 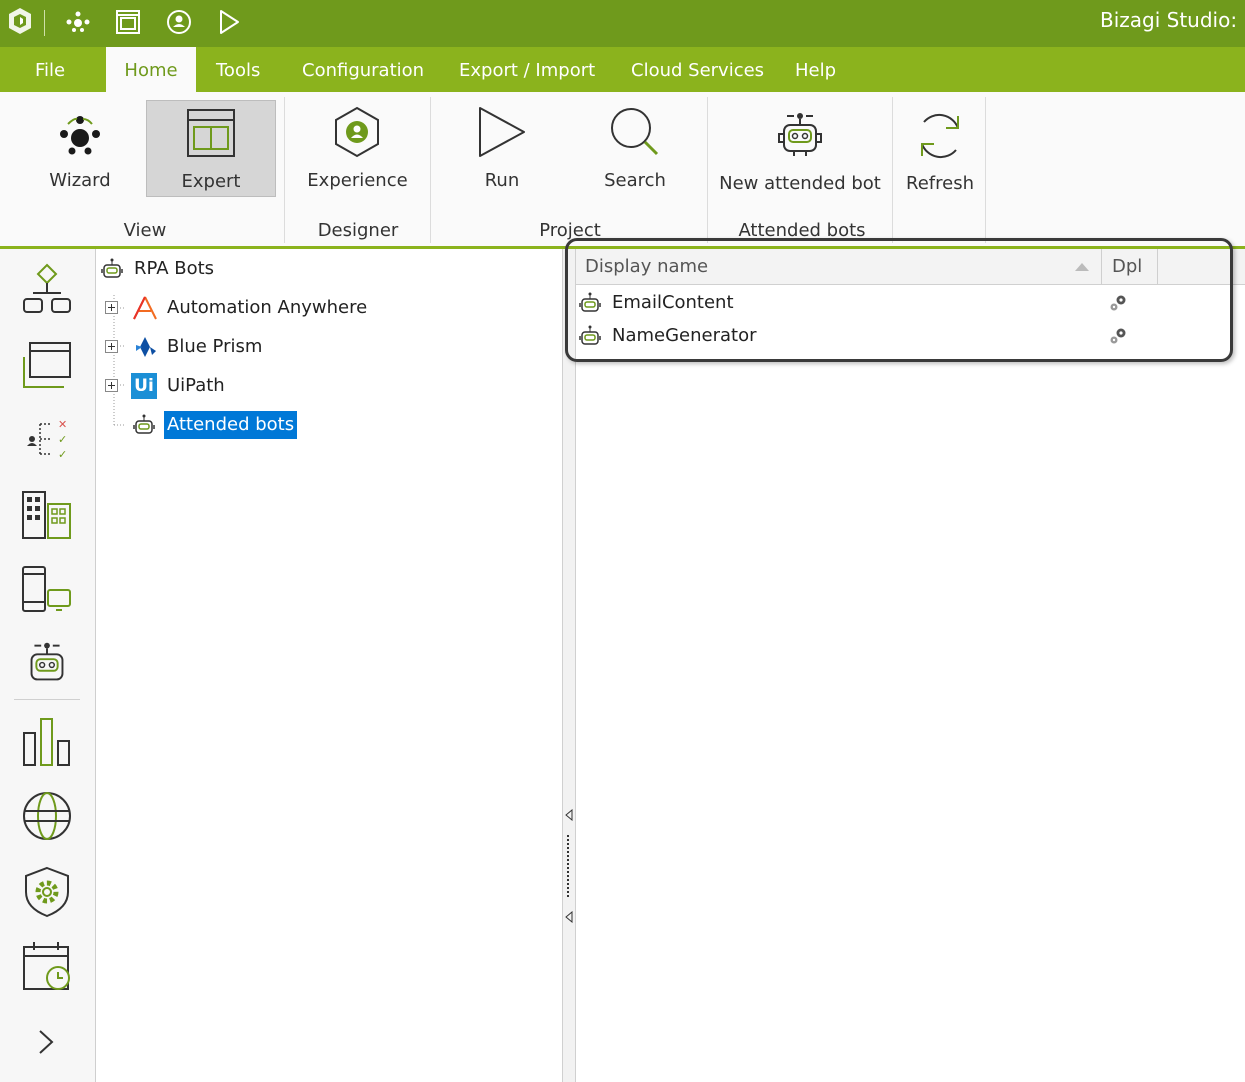 I want to click on menu-configuration: Configuration, so click(x=363, y=69).